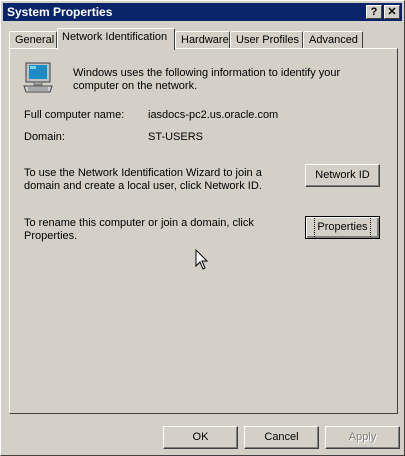 Image resolution: width=405 pixels, height=456 pixels. I want to click on apply-button-label: Apply, so click(362, 437).